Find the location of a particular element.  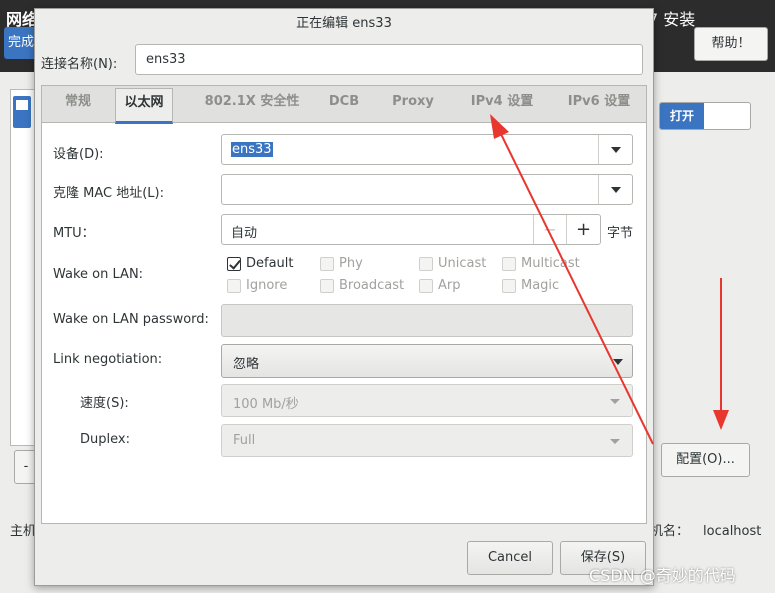

hostname-label-left: 主机 is located at coordinates (23, 531).